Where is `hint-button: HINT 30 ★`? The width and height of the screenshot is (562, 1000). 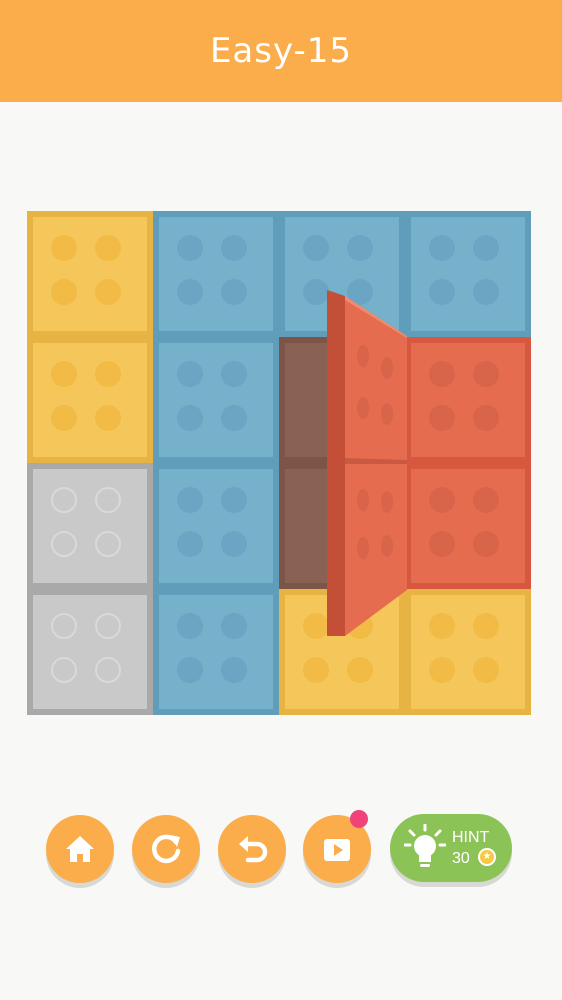
hint-button: HINT 30 ★ is located at coordinates (451, 848).